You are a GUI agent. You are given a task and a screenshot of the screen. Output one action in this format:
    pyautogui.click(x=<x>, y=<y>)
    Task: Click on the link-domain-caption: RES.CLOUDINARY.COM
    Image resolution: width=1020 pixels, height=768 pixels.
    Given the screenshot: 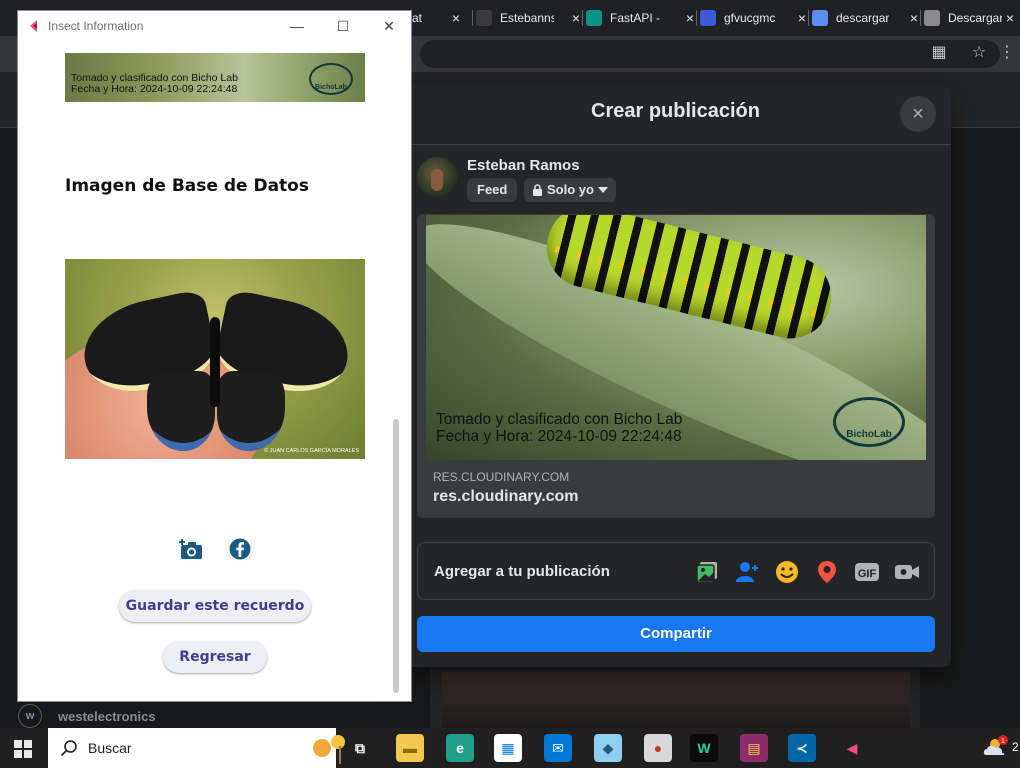 What is the action you would take?
    pyautogui.click(x=501, y=477)
    